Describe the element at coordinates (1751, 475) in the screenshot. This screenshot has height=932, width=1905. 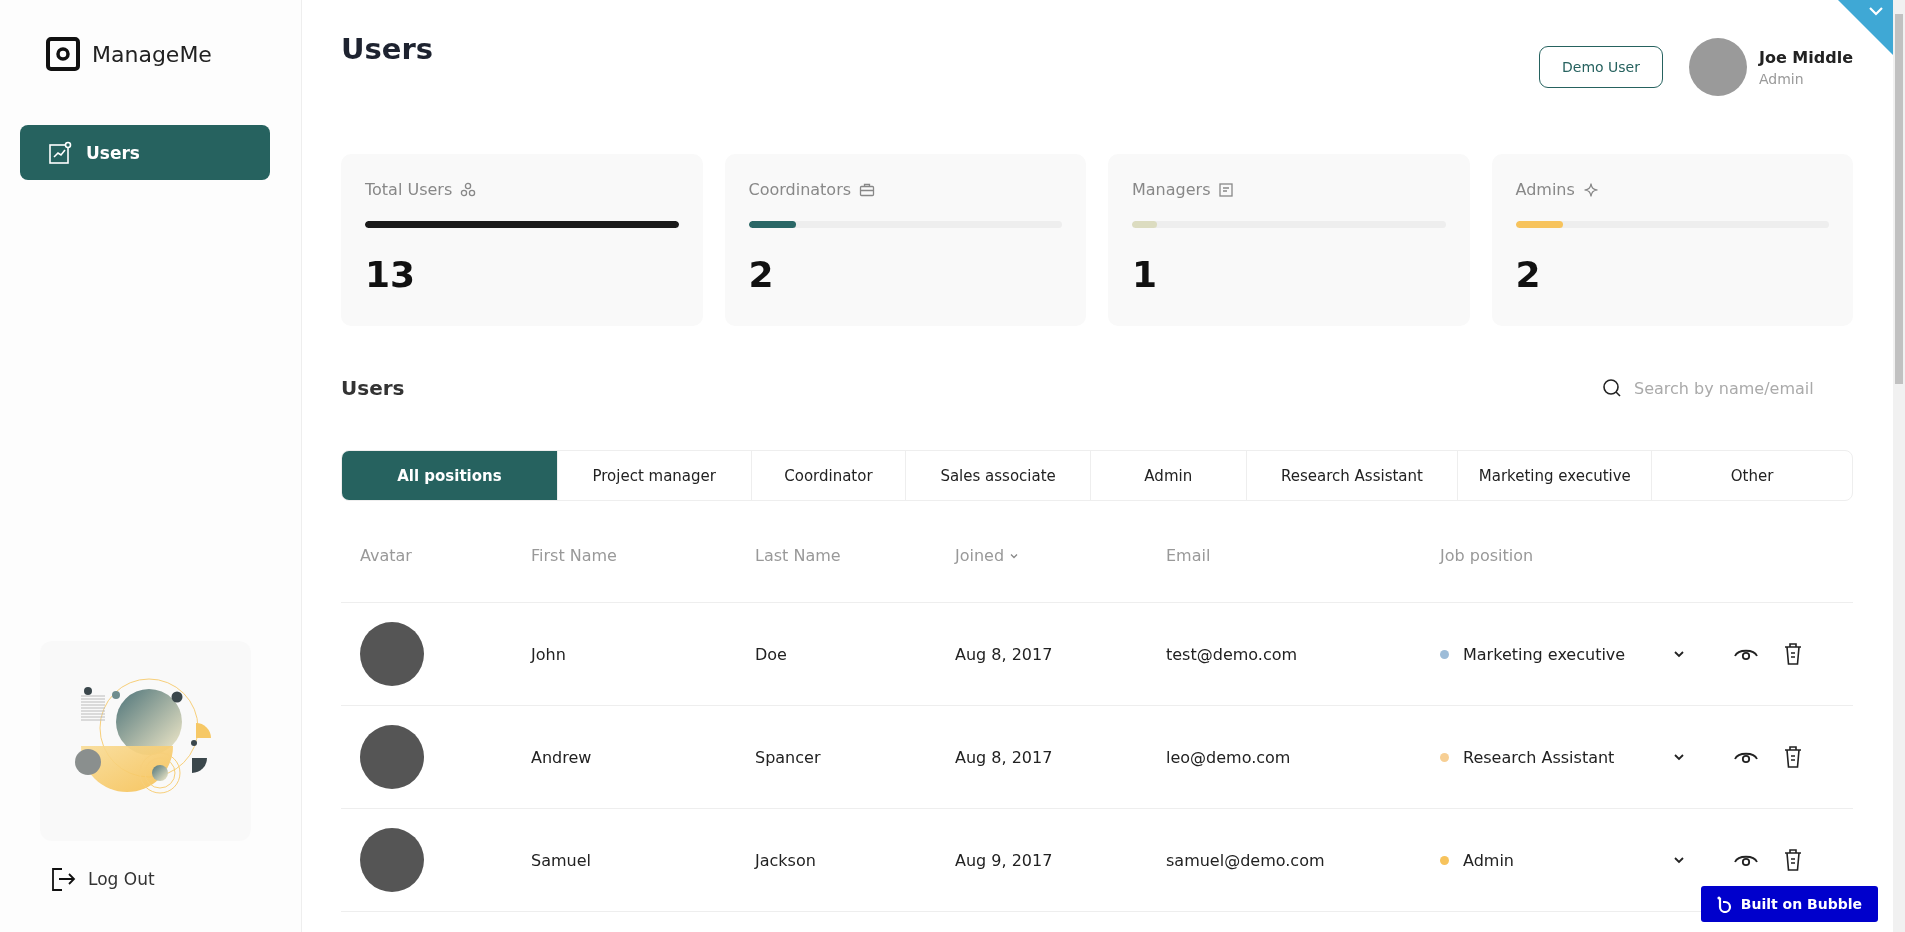
I see `filter-tab: Other` at that location.